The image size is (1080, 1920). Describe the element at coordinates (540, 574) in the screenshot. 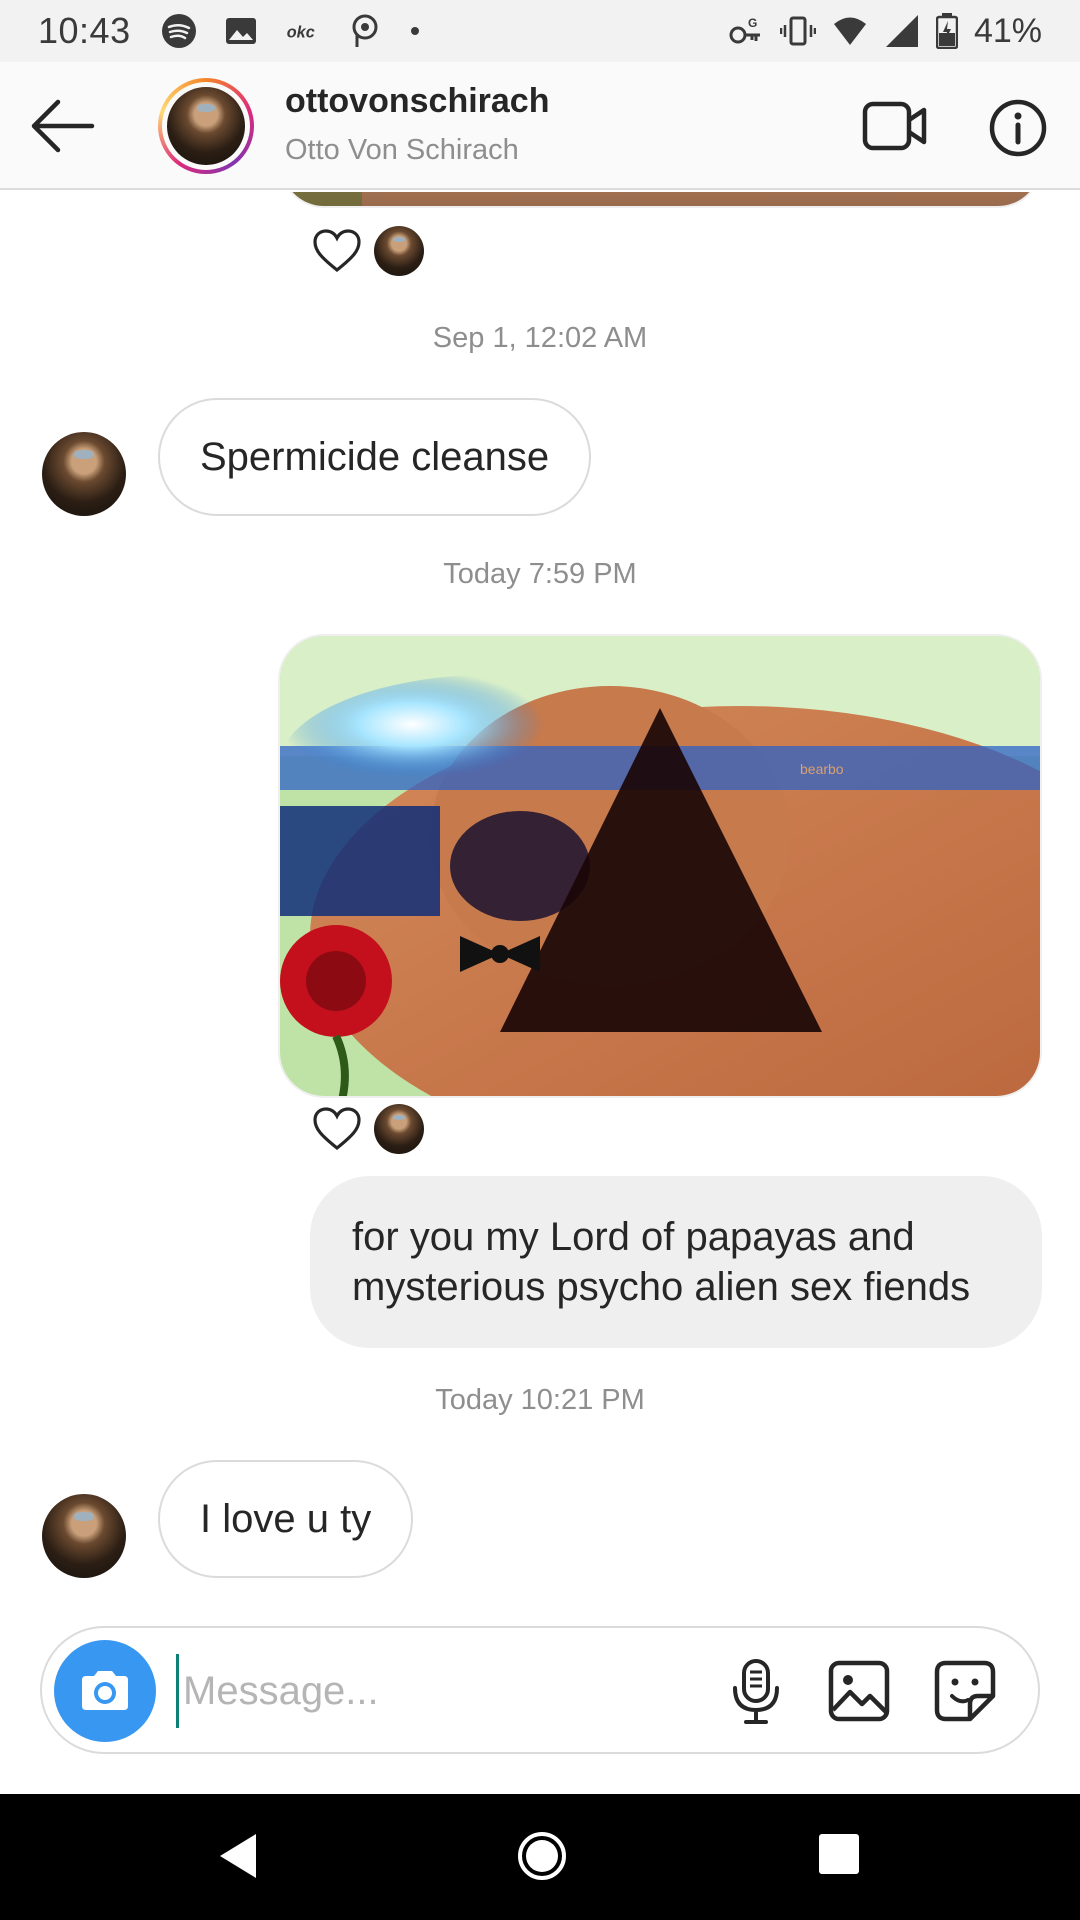

I see `timestamp: Today 7:59 PM` at that location.